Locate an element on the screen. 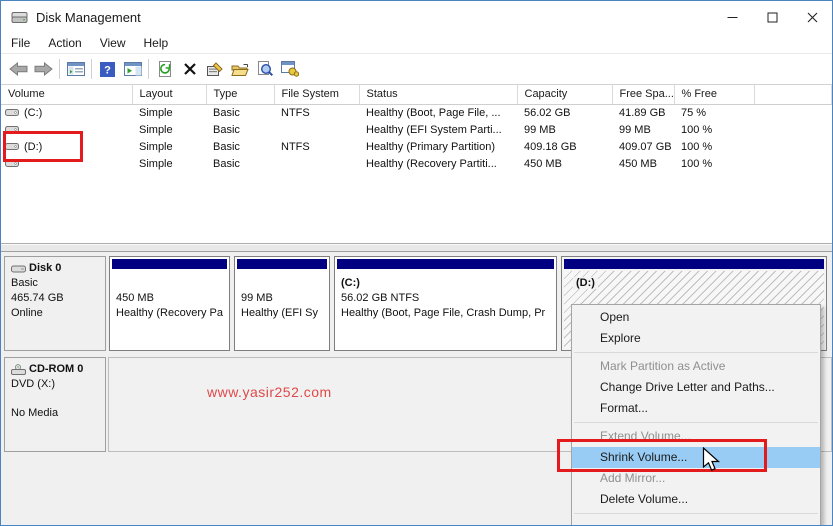  column-layout: Layout is located at coordinates (169, 95).